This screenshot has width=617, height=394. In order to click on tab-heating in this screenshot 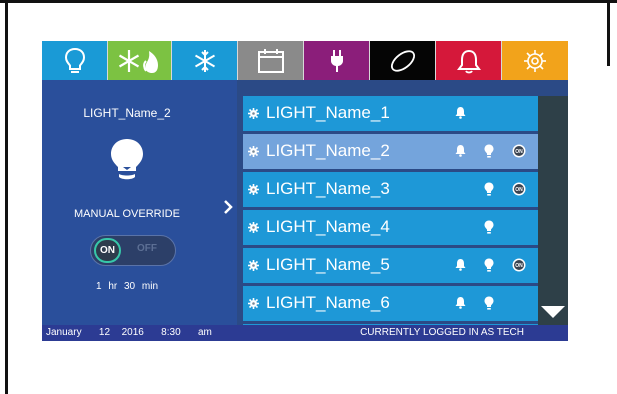, I will do `click(140, 60)`.